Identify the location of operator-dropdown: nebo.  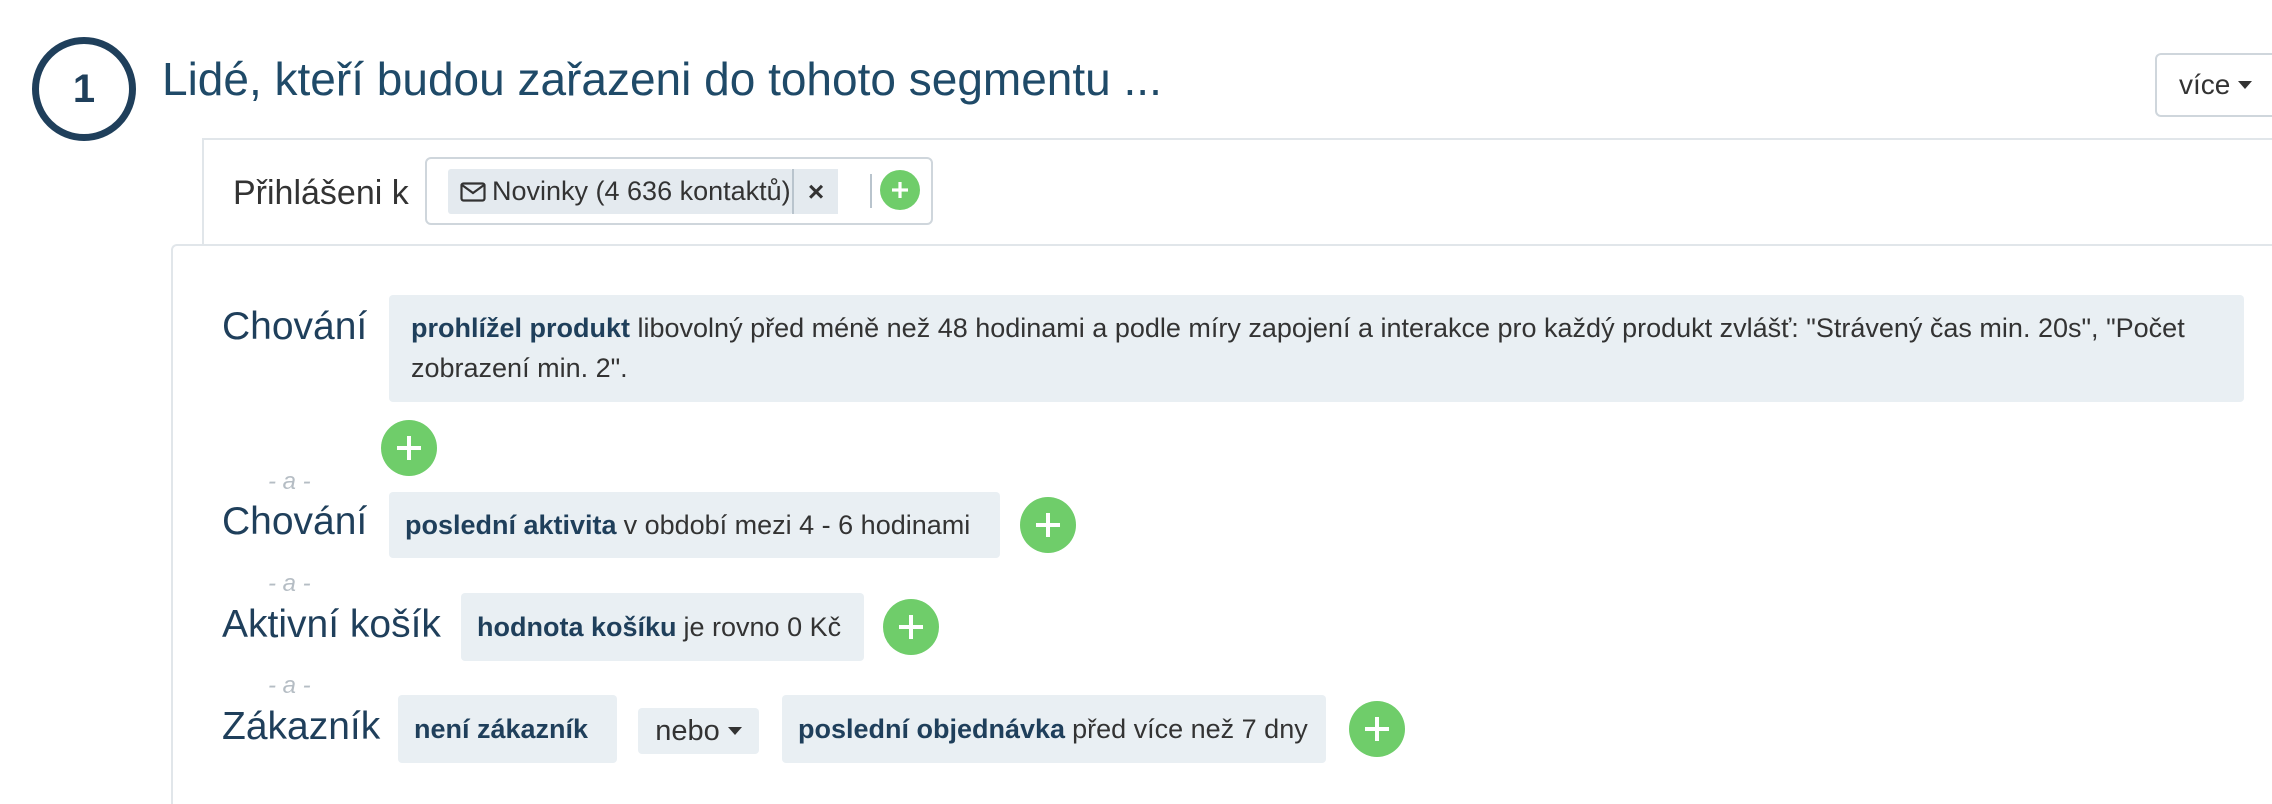
(698, 731).